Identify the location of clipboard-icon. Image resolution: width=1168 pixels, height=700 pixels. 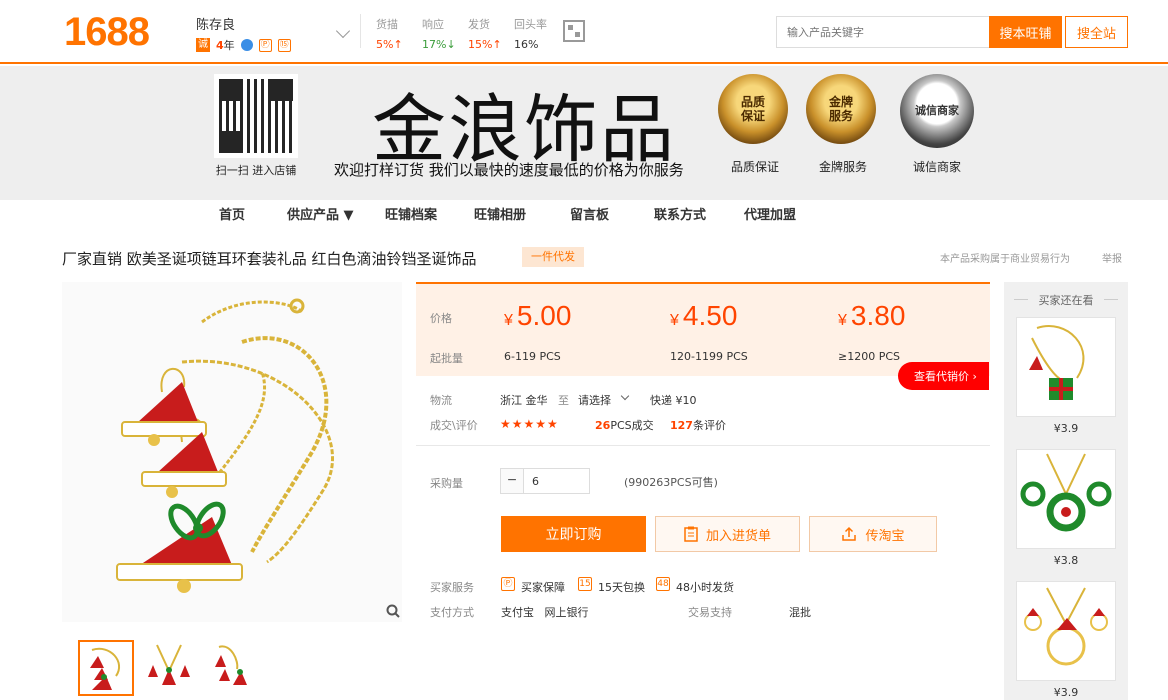
(691, 534).